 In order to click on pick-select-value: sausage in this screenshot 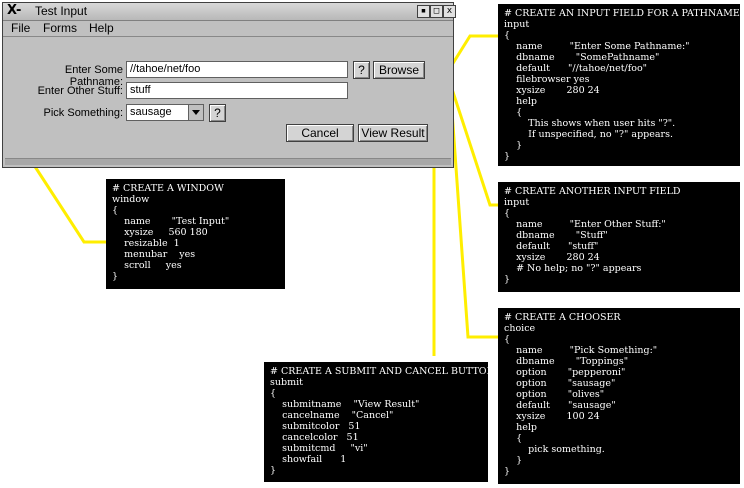, I will do `click(151, 112)`.